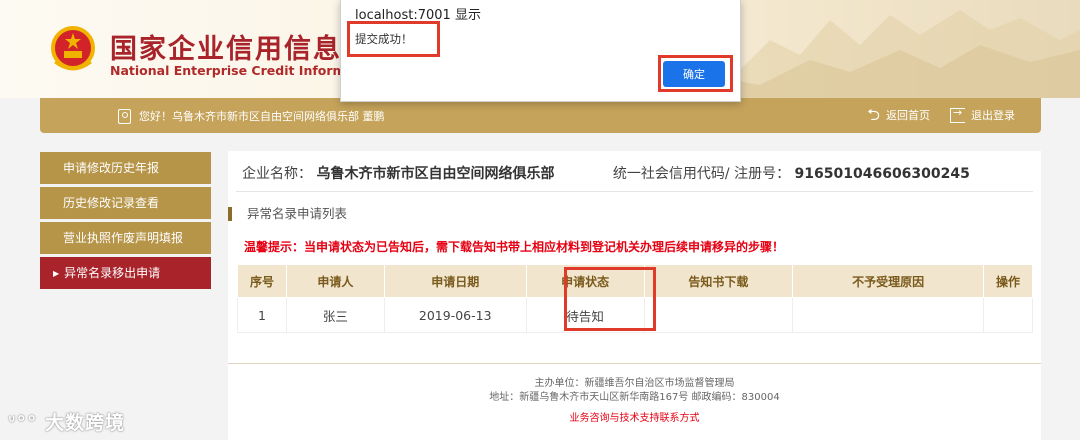 The height and width of the screenshot is (440, 1080). I want to click on sidebar-item-license-void: 营业执照作废声明填报, so click(125, 238).